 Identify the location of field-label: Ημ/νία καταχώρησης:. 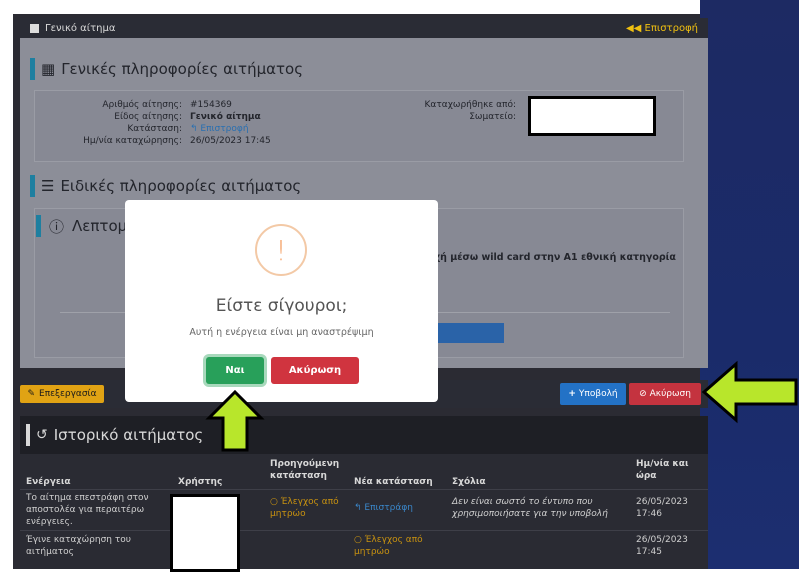
(132, 141).